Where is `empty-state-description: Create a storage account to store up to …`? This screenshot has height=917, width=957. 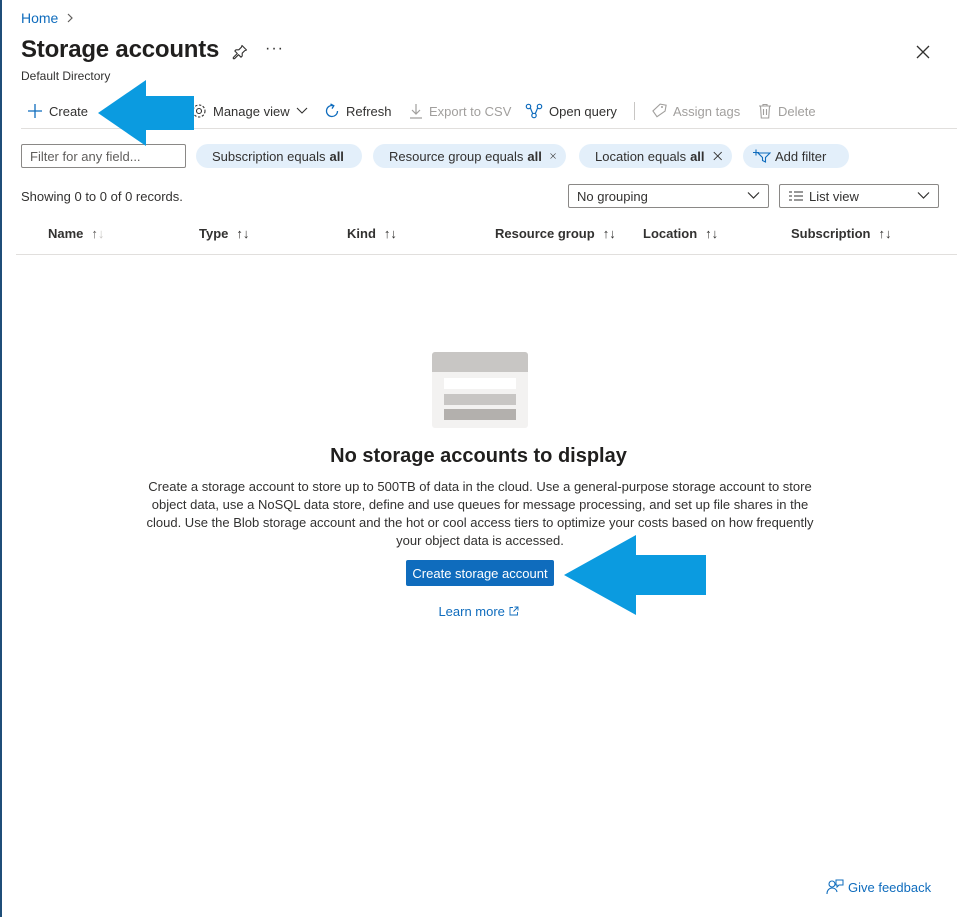
empty-state-description: Create a storage account to store up to … is located at coordinates (480, 513).